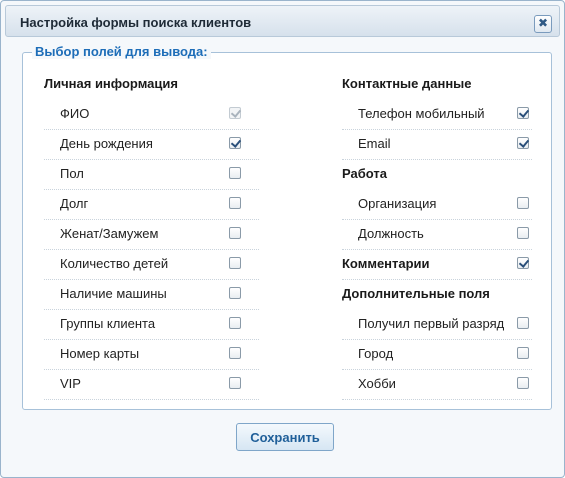  I want to click on section-work: Работа, so click(364, 173).